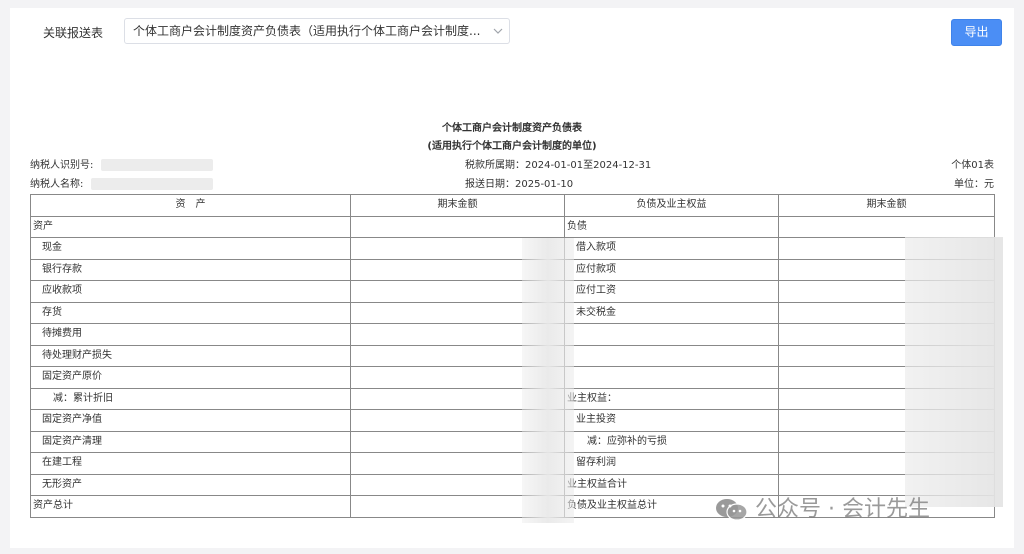  What do you see at coordinates (512, 441) in the screenshot?
I see `table-row: 固定资产清理 减：应弥补的亏损` at bounding box center [512, 441].